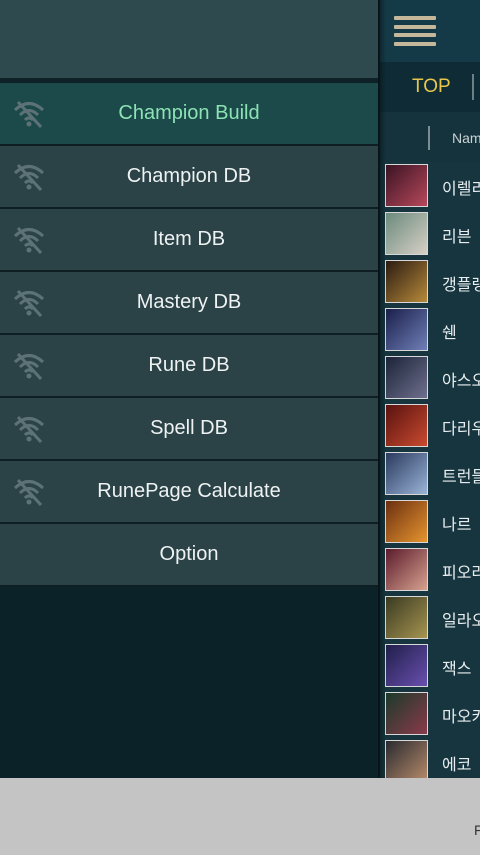 The height and width of the screenshot is (855, 480). I want to click on drawer-item-label: RunePage Calculate, so click(189, 491).